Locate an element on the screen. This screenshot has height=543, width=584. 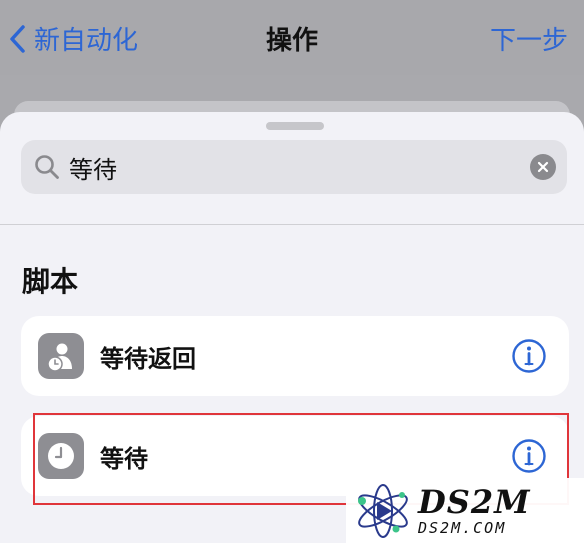
watermark: DS2M DS2M.COM is located at coordinates (465, 510).